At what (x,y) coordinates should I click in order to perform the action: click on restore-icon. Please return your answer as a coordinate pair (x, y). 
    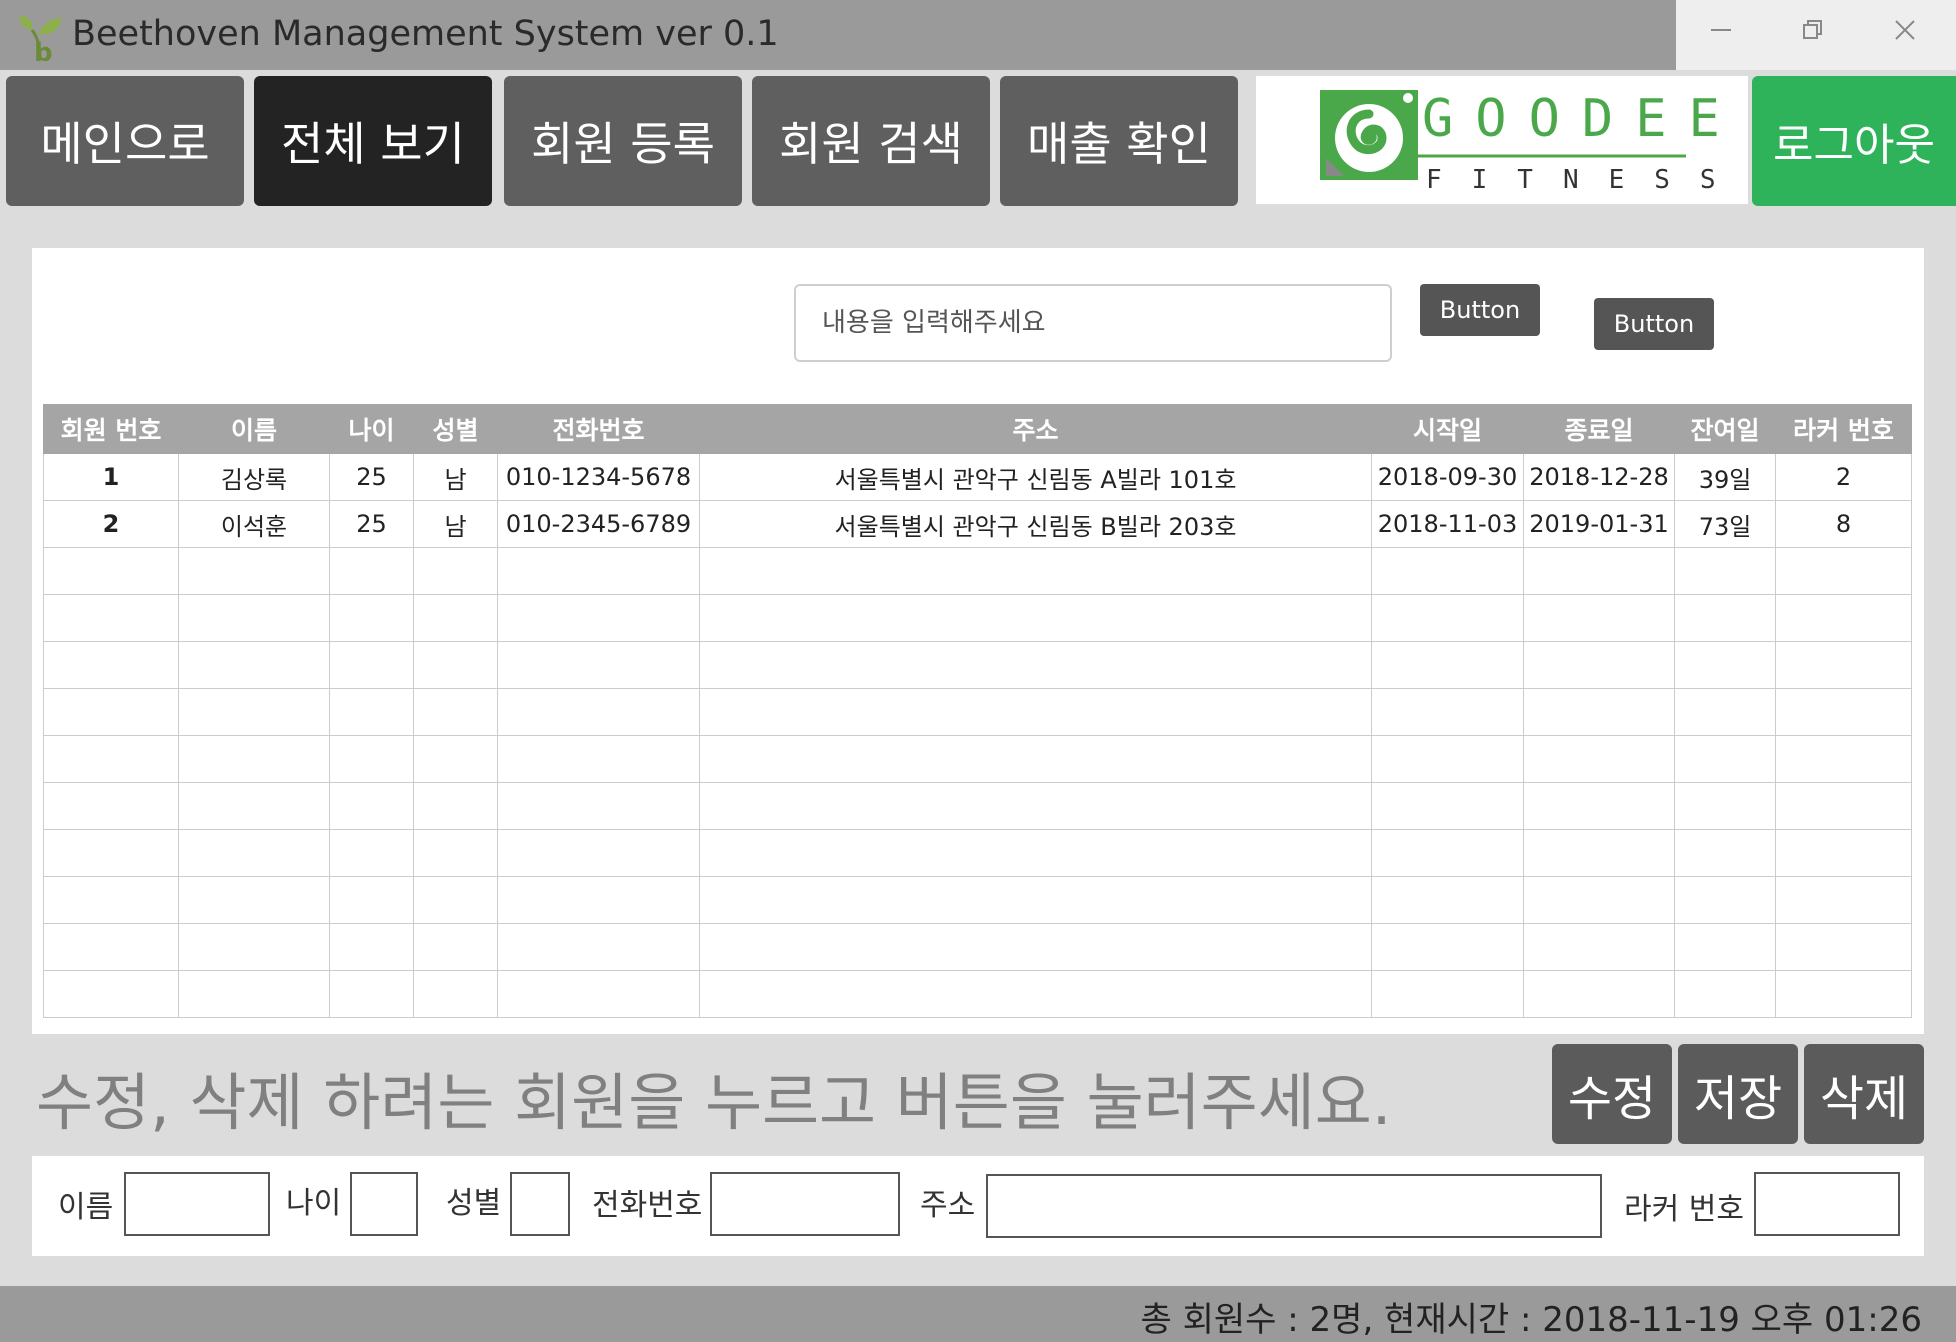
    Looking at the image, I should click on (1813, 30).